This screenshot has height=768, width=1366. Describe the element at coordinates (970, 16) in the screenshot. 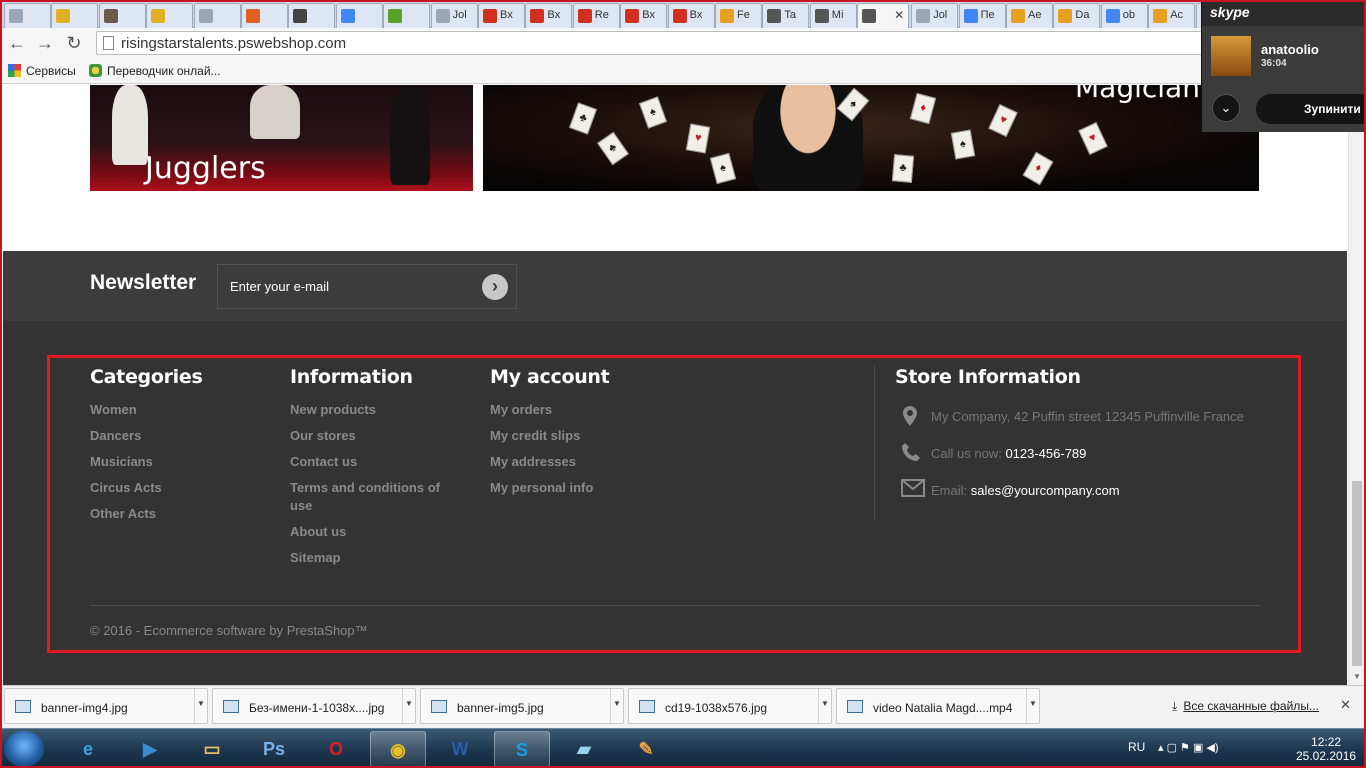

I see `translate-icon` at that location.